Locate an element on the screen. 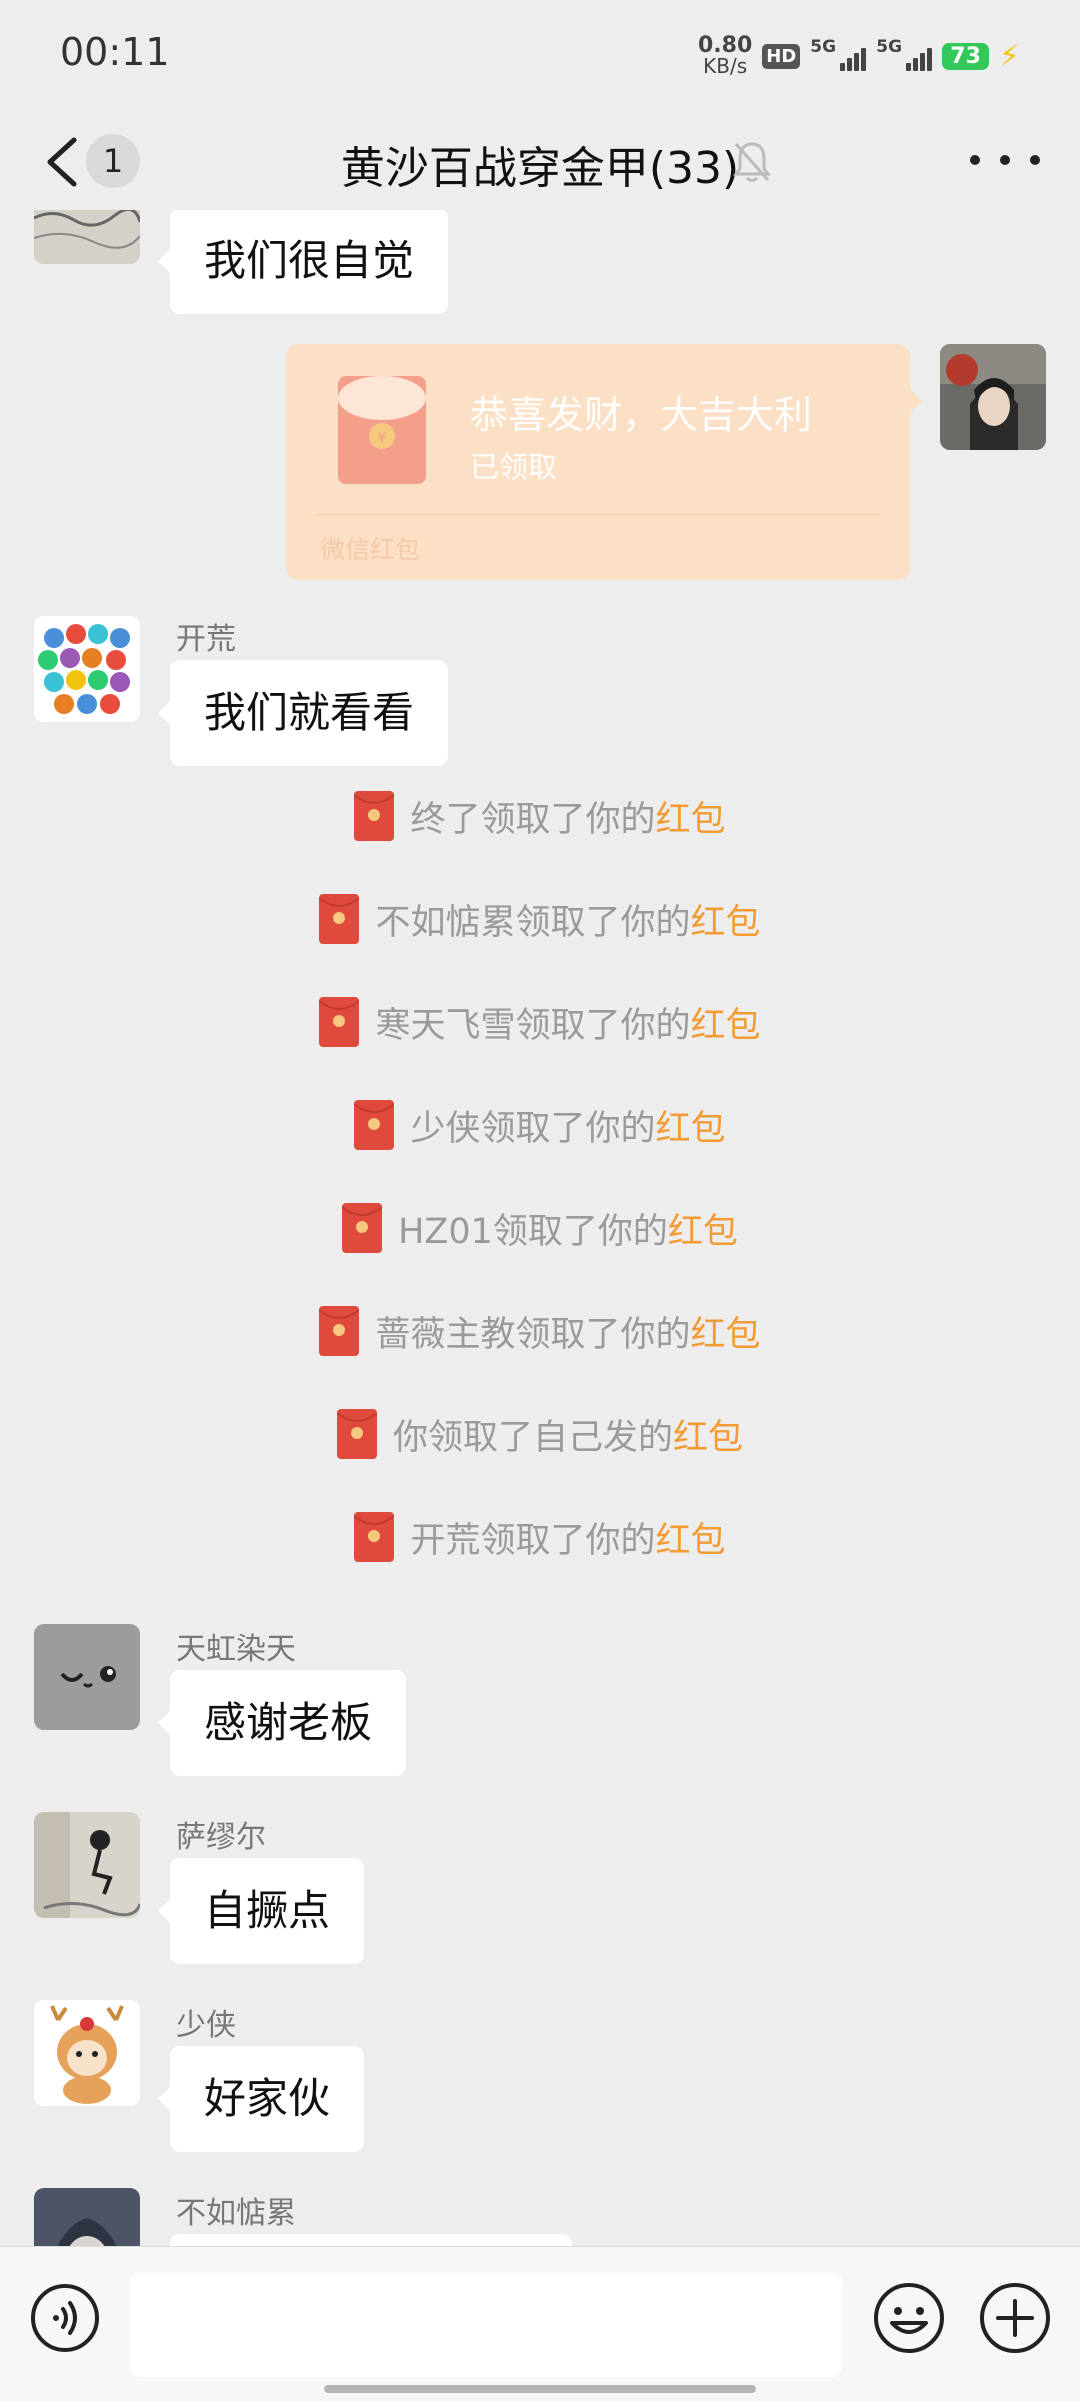  chat-title: 黄沙百战穿金甲(33) is located at coordinates (540, 168).